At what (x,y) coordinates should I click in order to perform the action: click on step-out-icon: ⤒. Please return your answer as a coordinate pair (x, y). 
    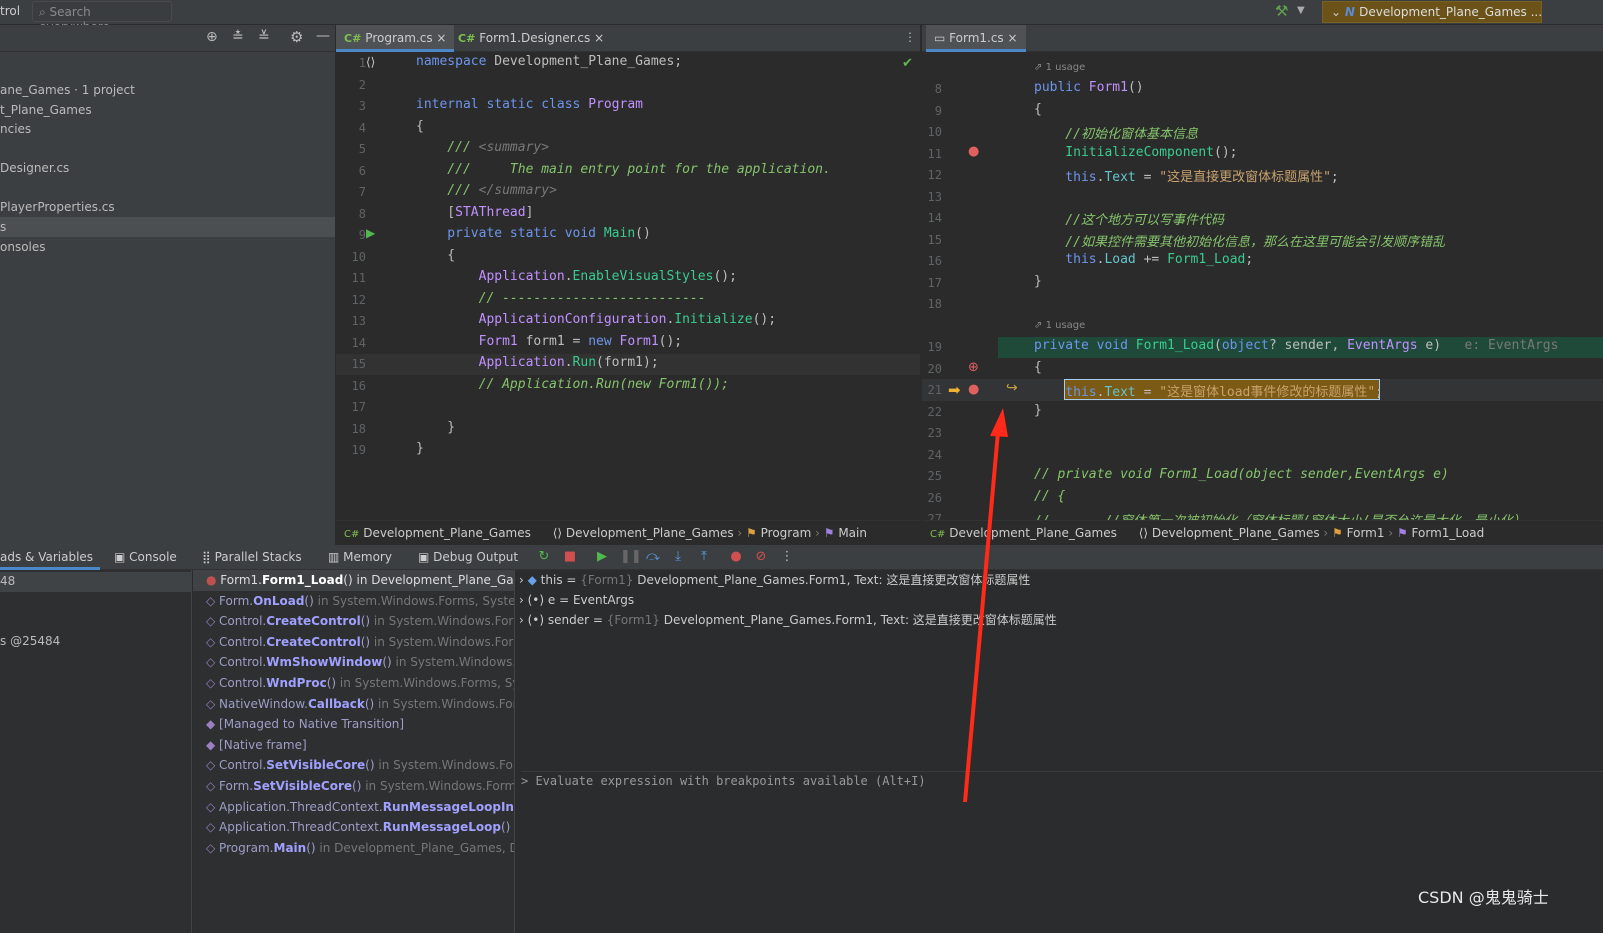
    Looking at the image, I should click on (704, 557).